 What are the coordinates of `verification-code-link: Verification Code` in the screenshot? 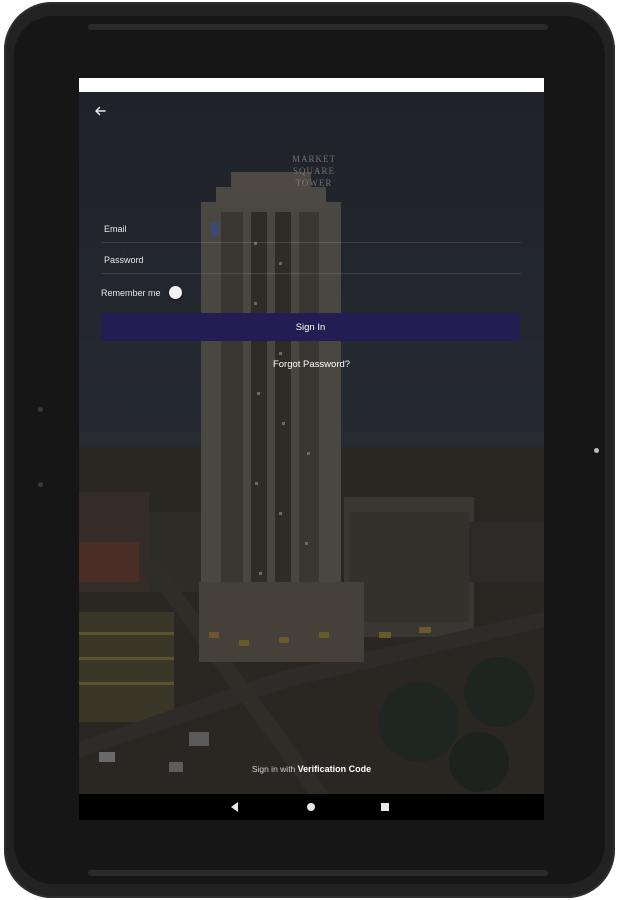 It's located at (335, 769).